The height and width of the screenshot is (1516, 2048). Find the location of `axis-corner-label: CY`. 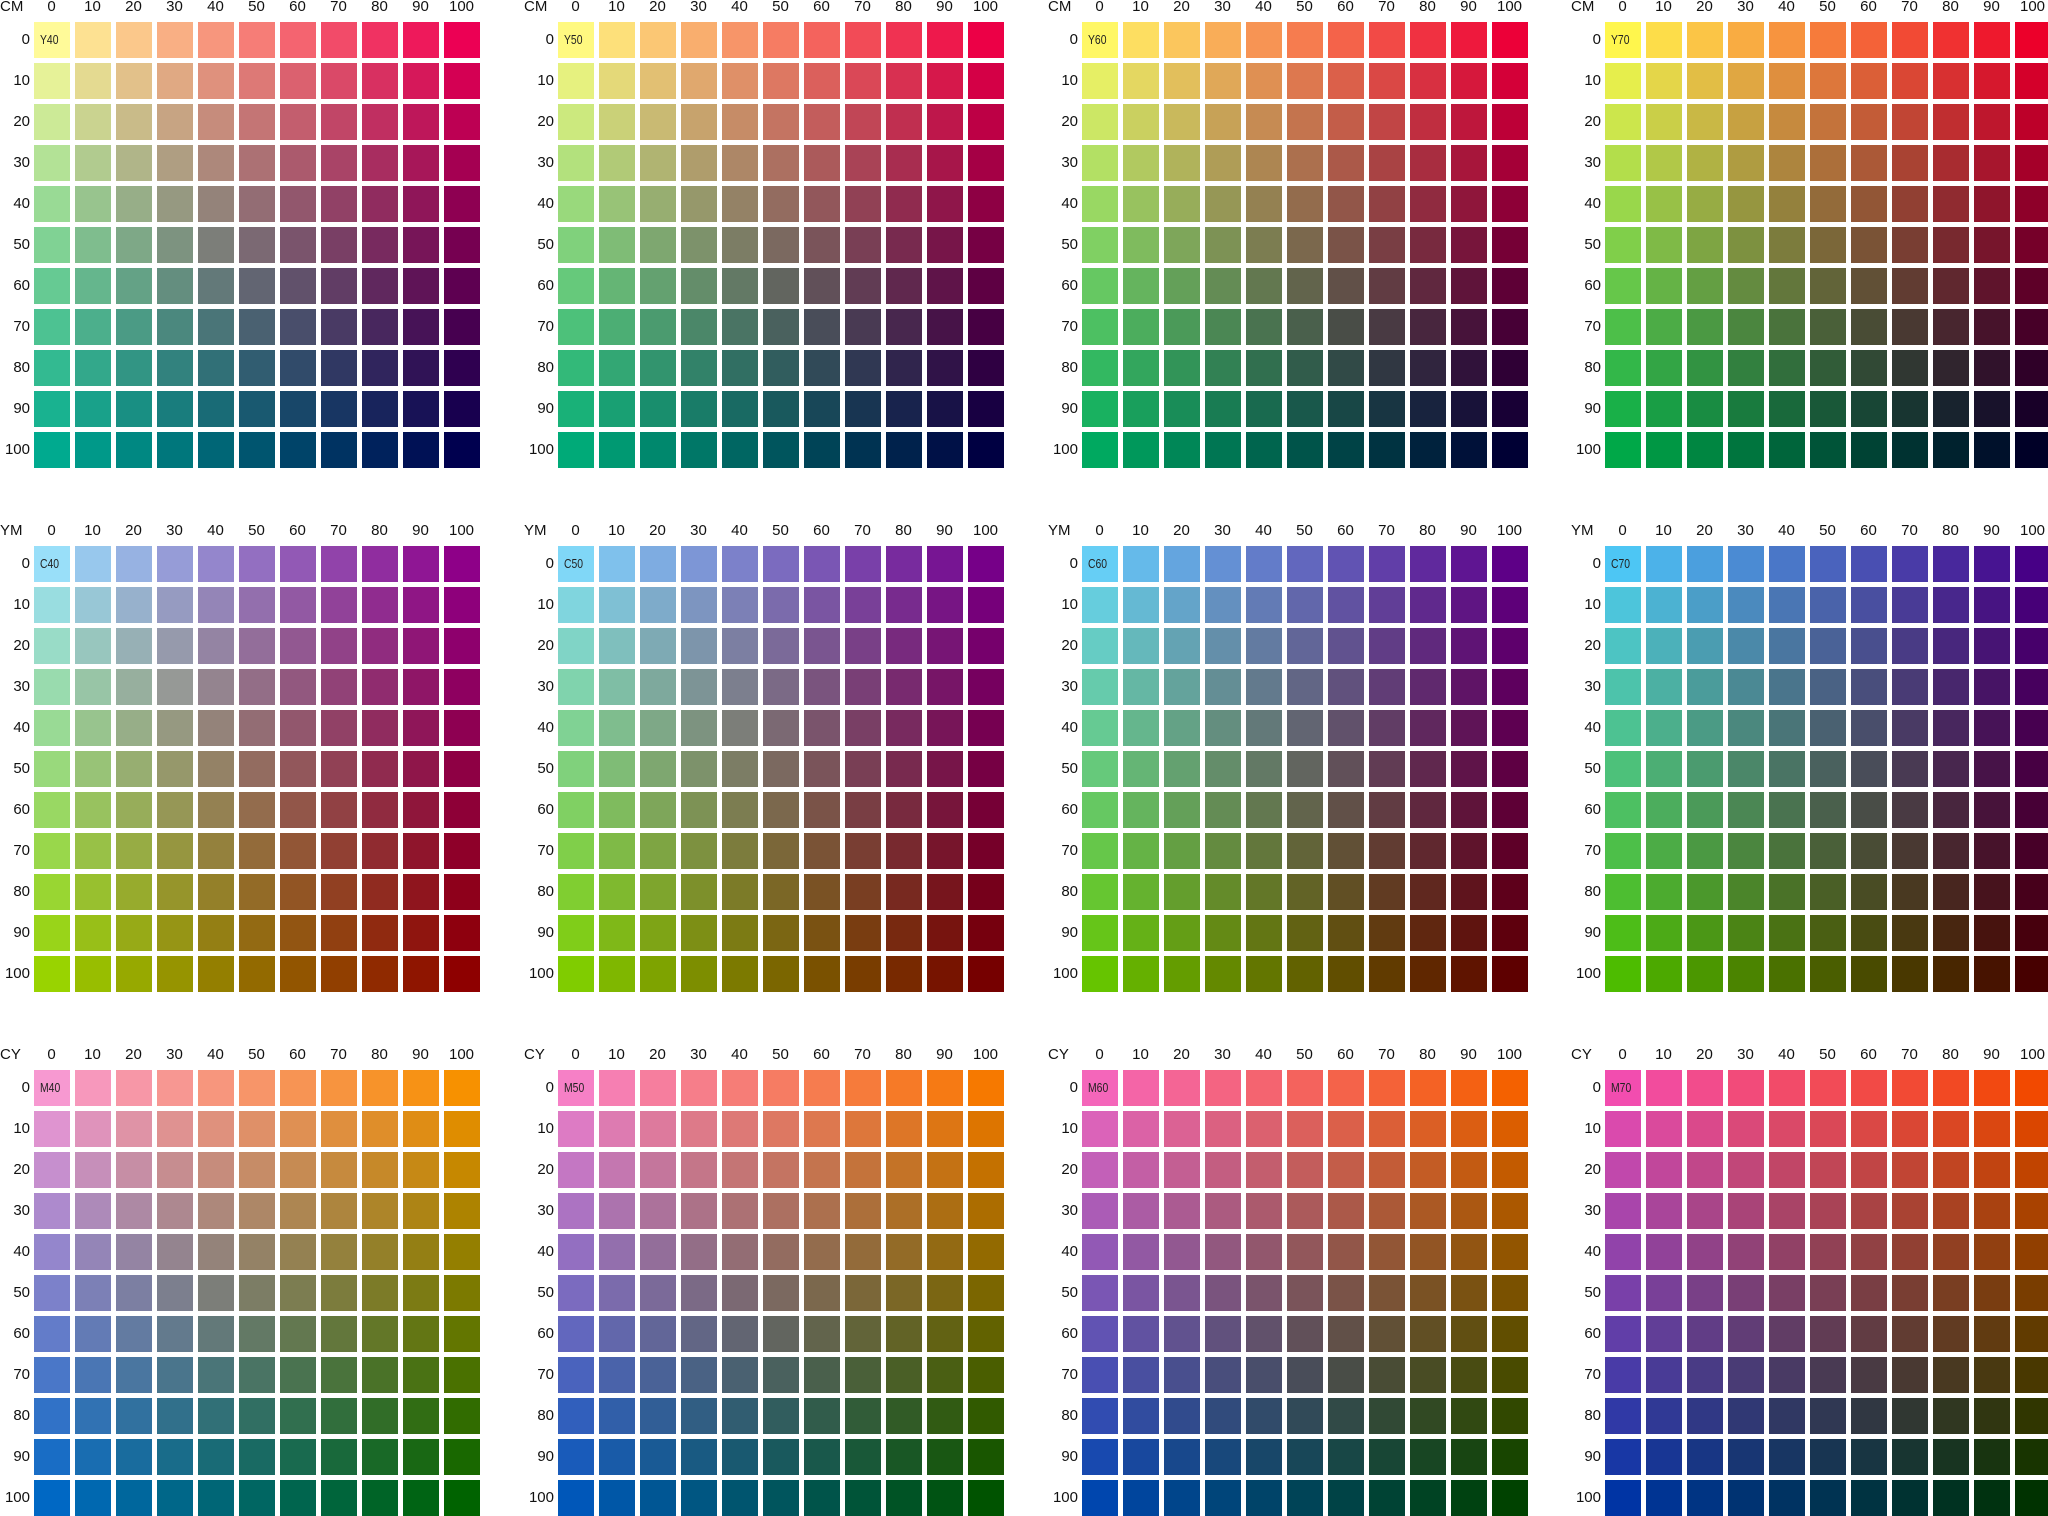

axis-corner-label: CY is located at coordinates (534, 1054).